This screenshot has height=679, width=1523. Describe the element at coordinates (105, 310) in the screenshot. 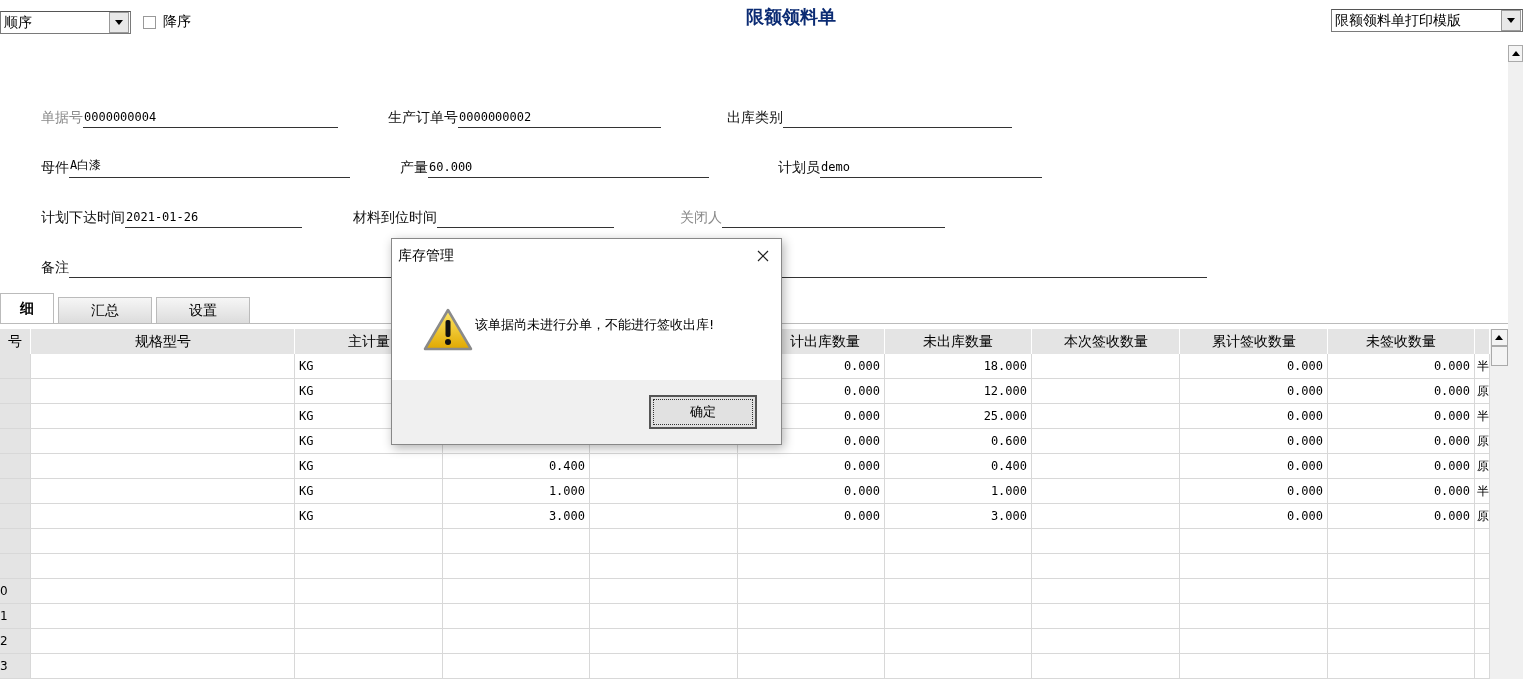

I see `tab: 汇总` at that location.